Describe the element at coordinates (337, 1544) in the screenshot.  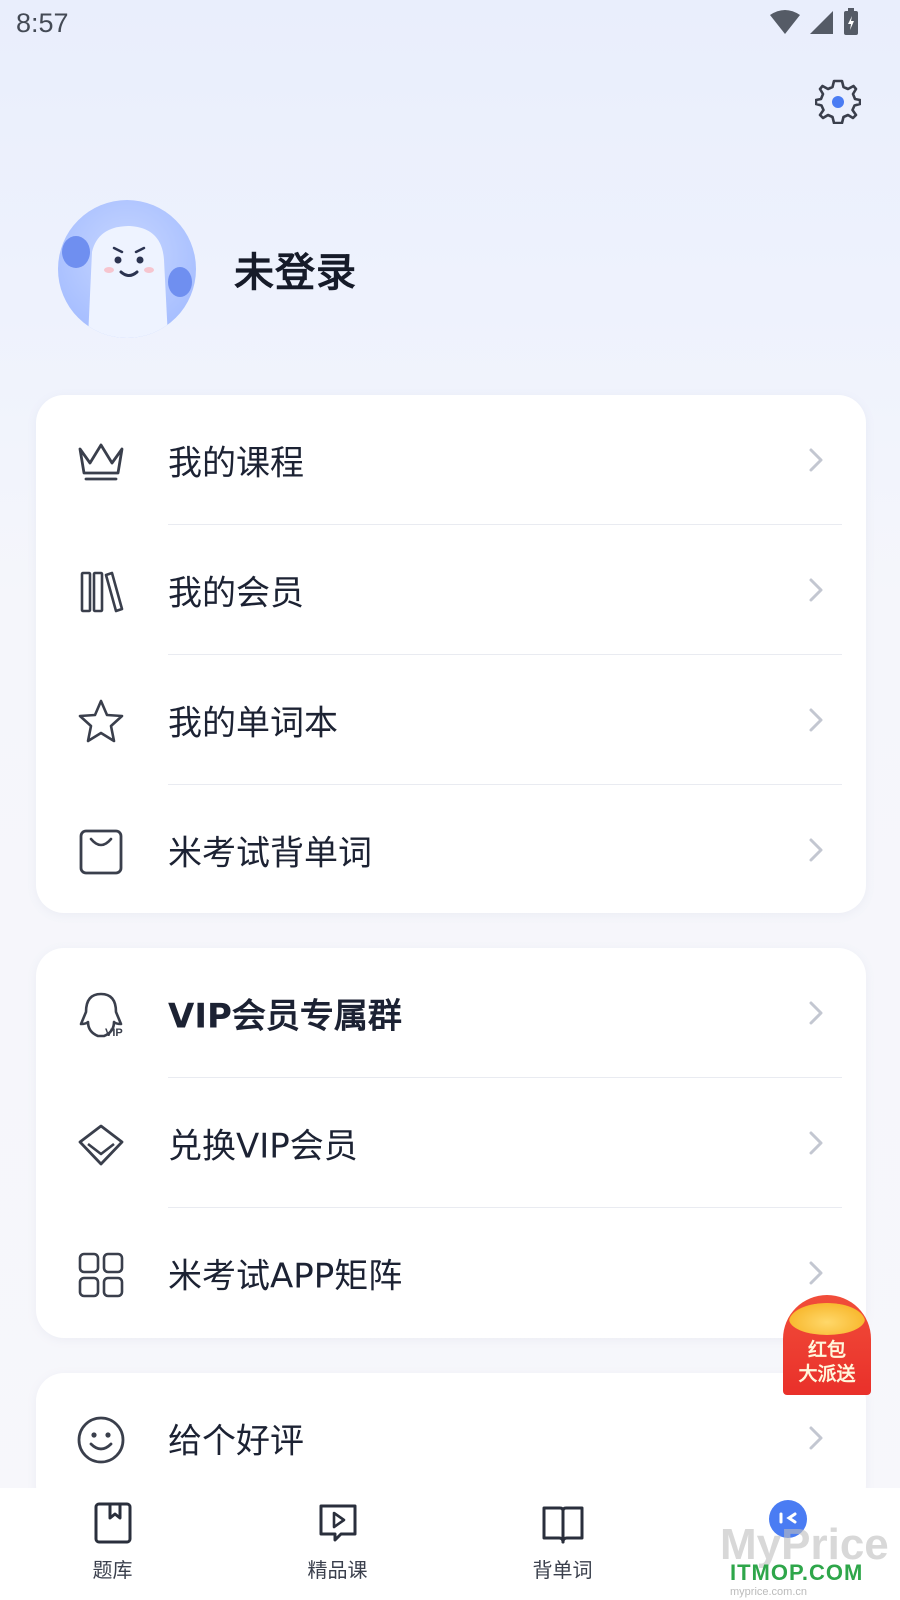
I see `tab-premium-courses: 精品课` at that location.